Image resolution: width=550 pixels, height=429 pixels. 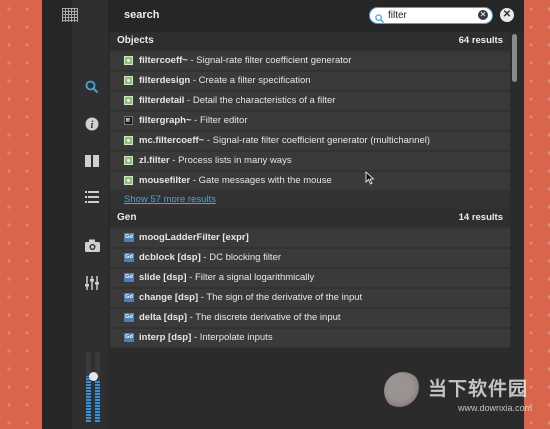 What do you see at coordinates (250, 80) in the screenshot?
I see `result-description: - Create a filter specification` at bounding box center [250, 80].